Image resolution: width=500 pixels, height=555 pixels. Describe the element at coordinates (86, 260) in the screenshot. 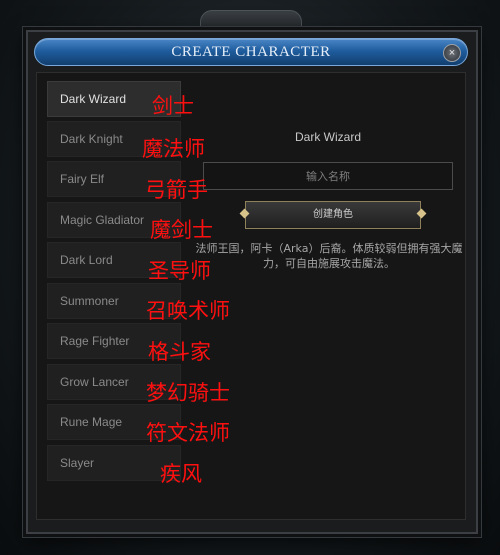

I see `class-label: Dark Lord` at that location.